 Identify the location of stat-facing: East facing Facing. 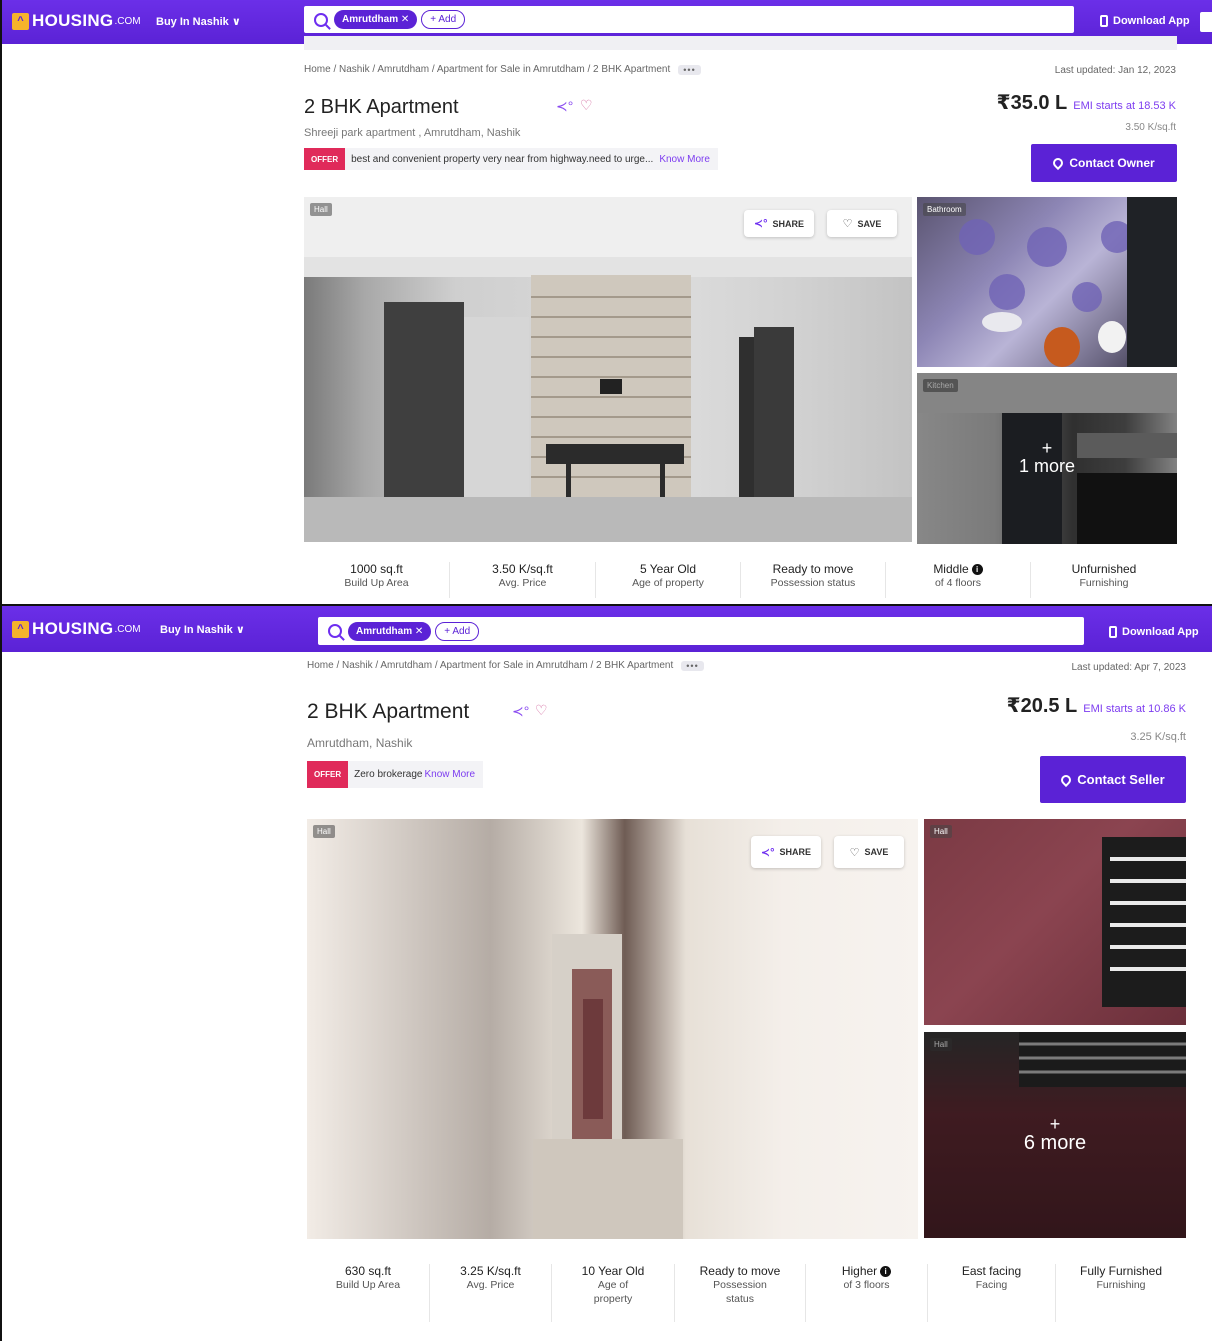
(992, 1293).